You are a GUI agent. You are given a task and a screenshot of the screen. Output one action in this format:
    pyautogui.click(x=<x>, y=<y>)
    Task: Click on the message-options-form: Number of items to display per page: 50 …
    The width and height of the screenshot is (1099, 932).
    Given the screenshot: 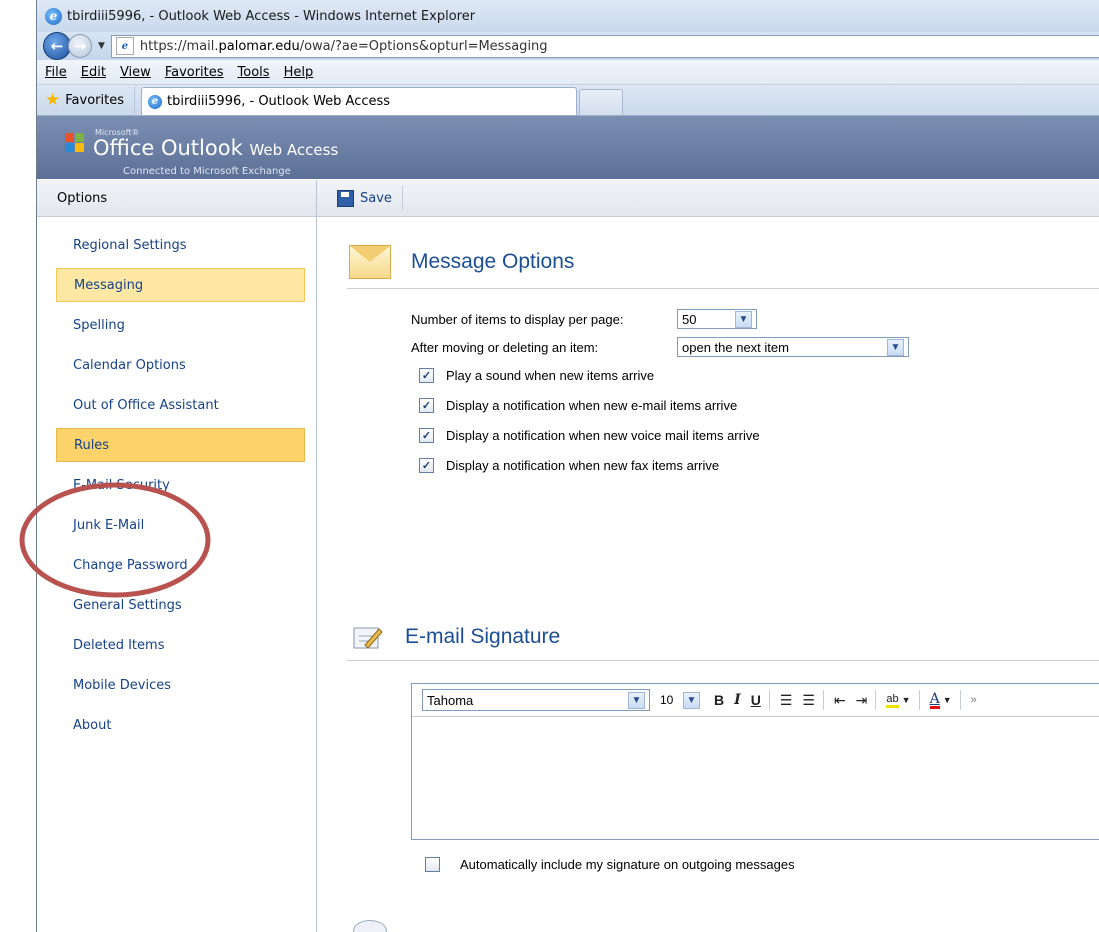 What is the action you would take?
    pyautogui.click(x=755, y=392)
    